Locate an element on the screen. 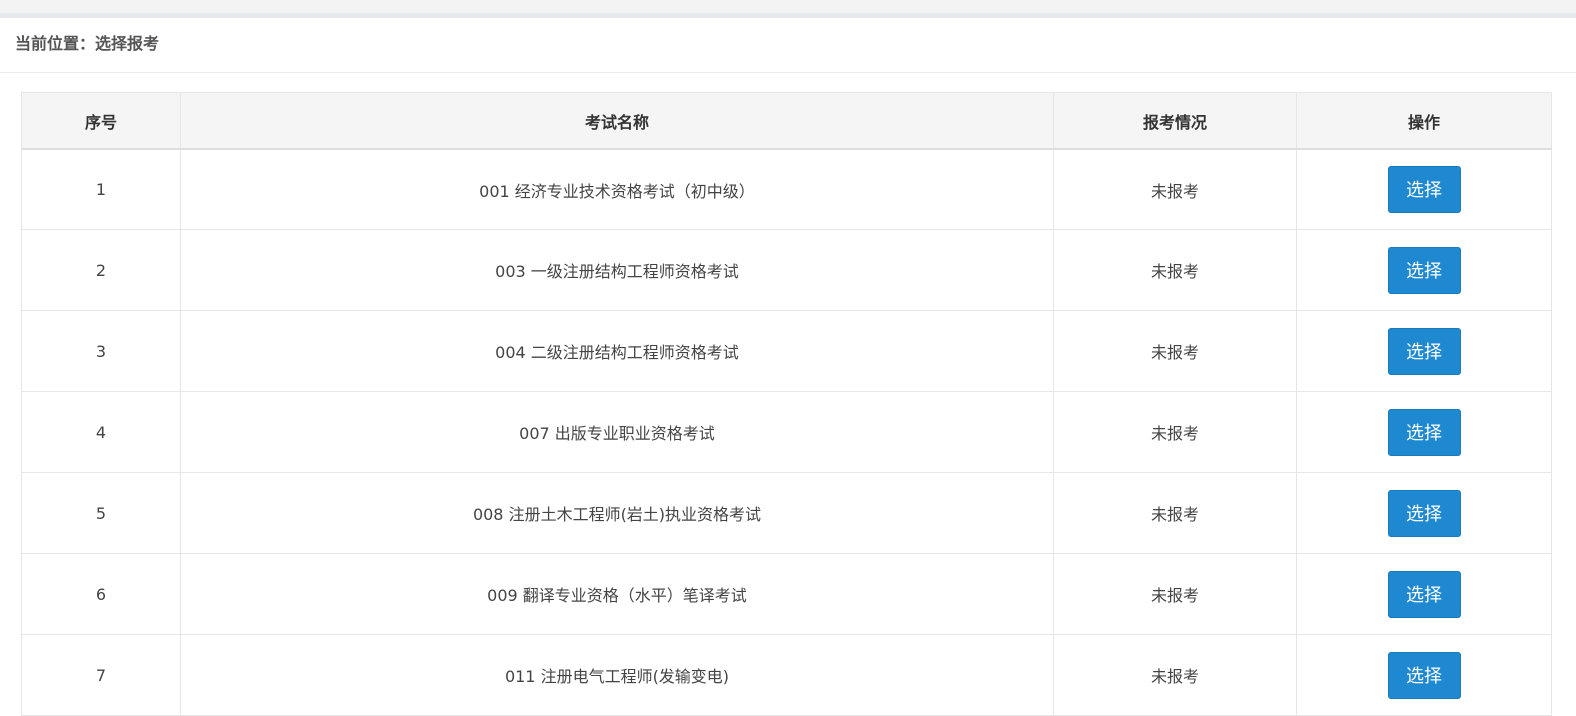  breadcrumb-label: 当前位置： is located at coordinates (55, 43).